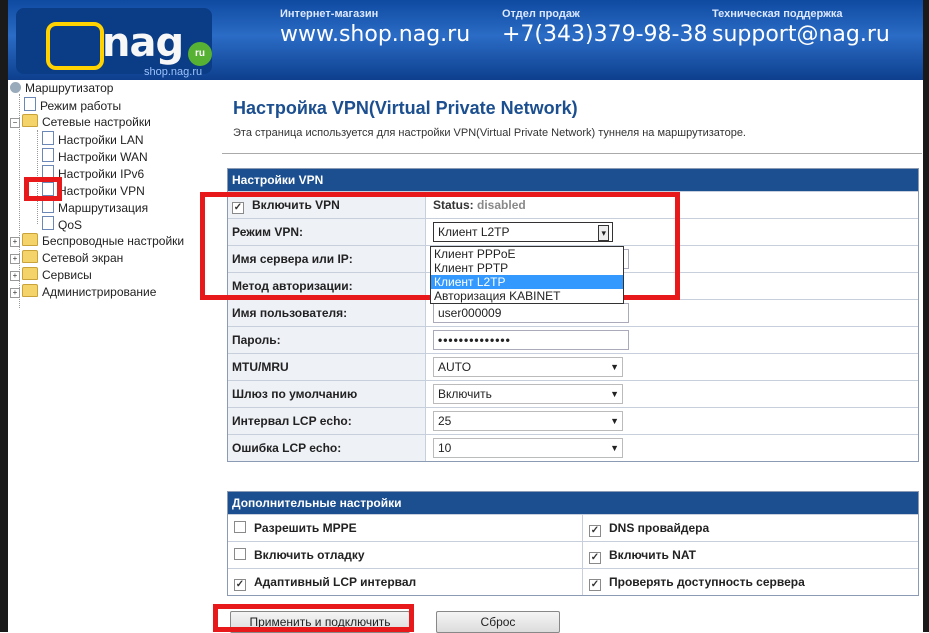 The width and height of the screenshot is (929, 633). What do you see at coordinates (528, 448) in the screenshot?
I see `lcp-error-select: 10 ▼` at bounding box center [528, 448].